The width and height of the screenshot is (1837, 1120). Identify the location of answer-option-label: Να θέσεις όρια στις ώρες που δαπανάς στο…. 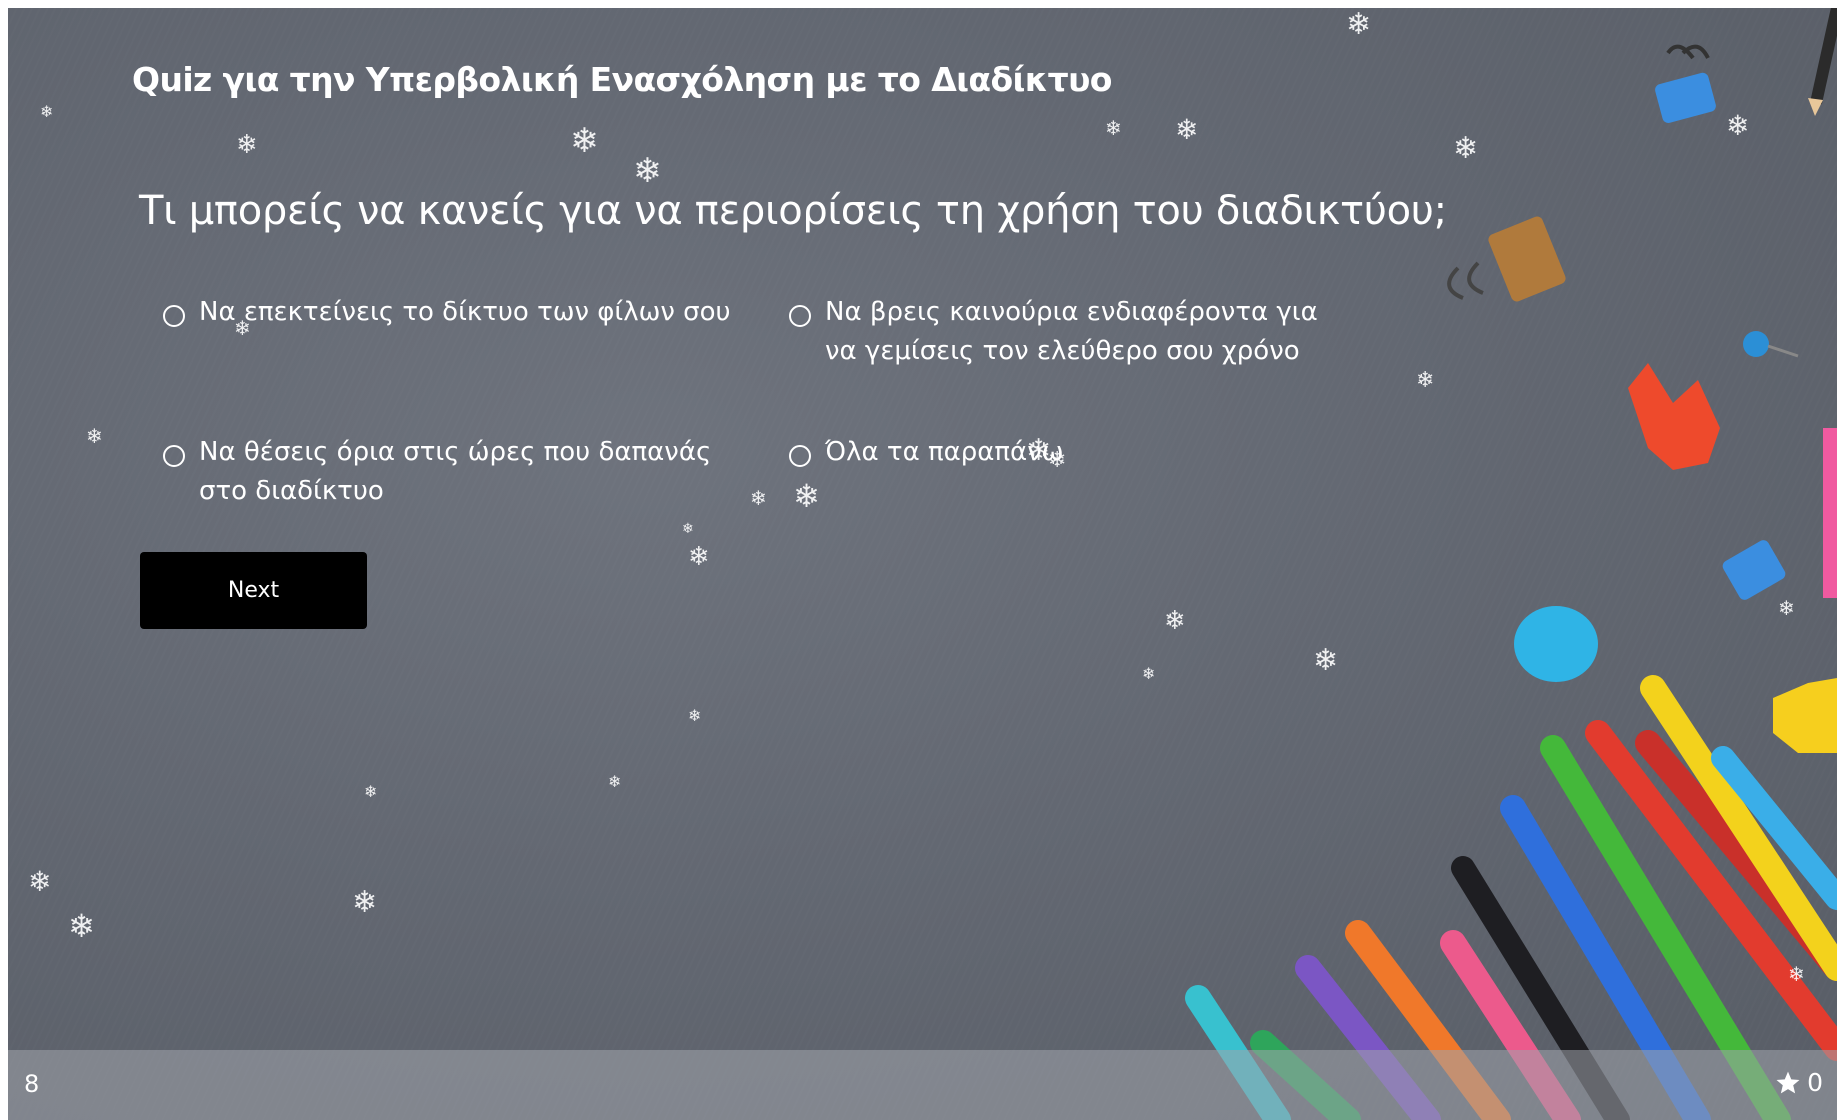
(455, 471).